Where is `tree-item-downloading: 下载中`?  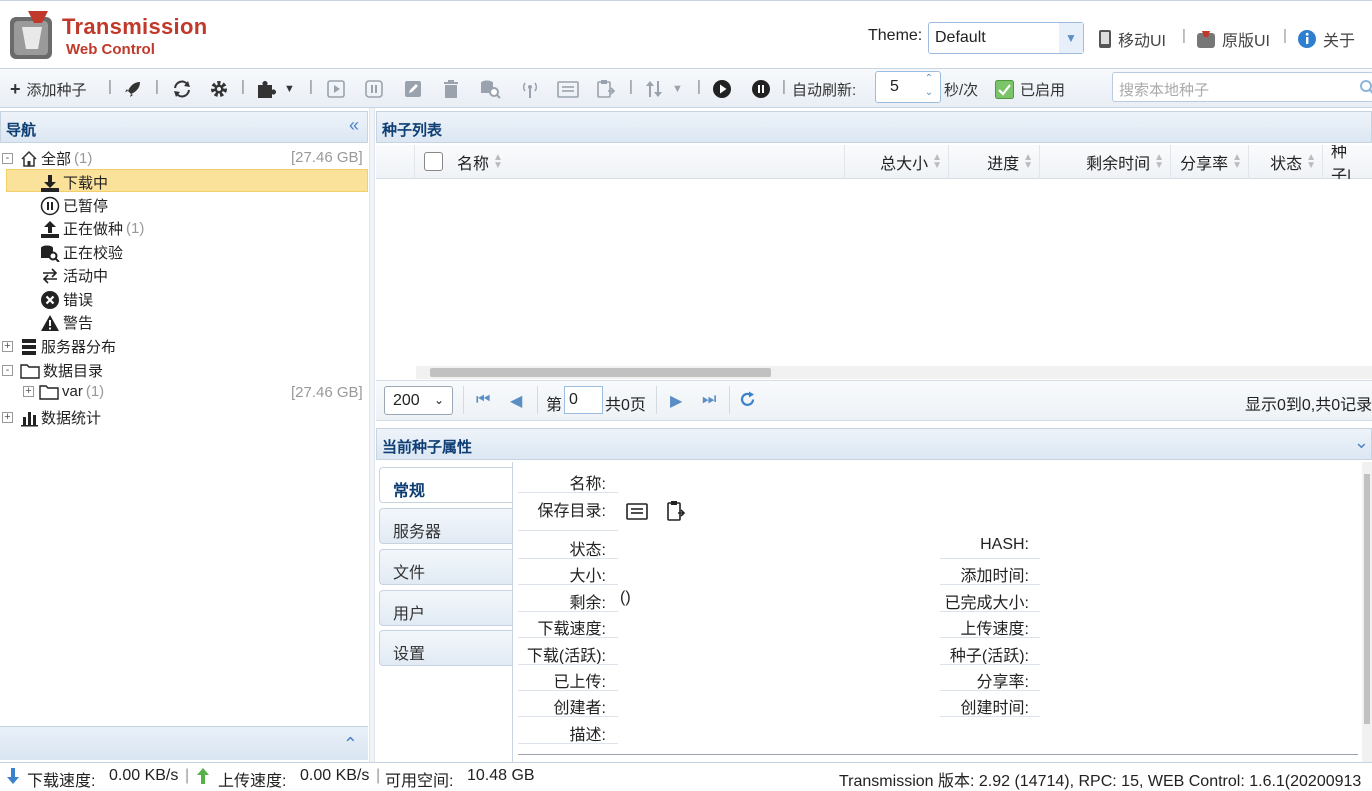 tree-item-downloading: 下载中 is located at coordinates (74, 182).